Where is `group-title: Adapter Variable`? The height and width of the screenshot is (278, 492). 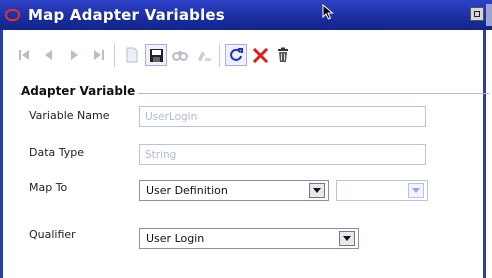
group-title: Adapter Variable is located at coordinates (80, 91).